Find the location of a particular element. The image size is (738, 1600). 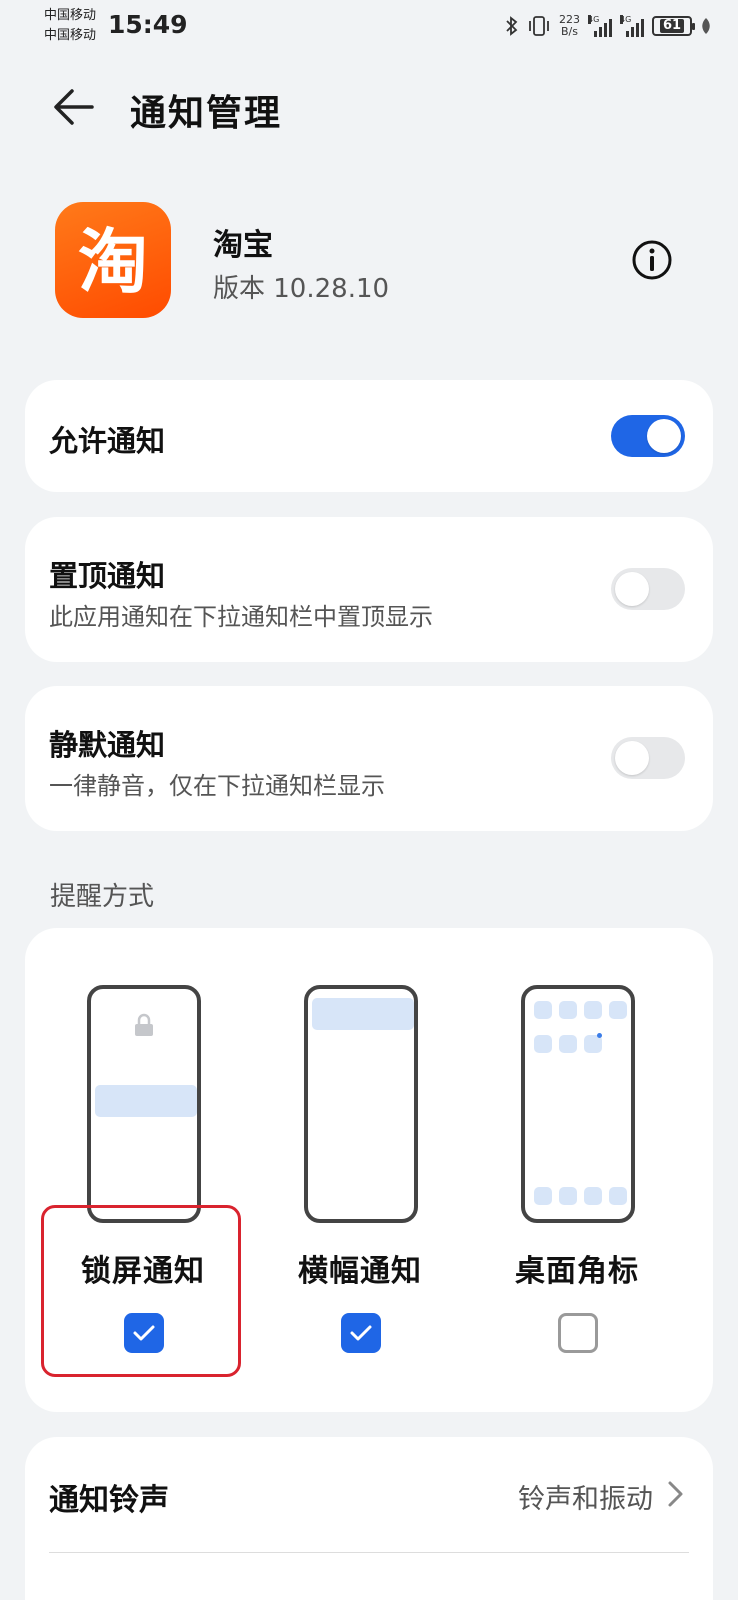

lockscreen-checkbox is located at coordinates (144, 1333).